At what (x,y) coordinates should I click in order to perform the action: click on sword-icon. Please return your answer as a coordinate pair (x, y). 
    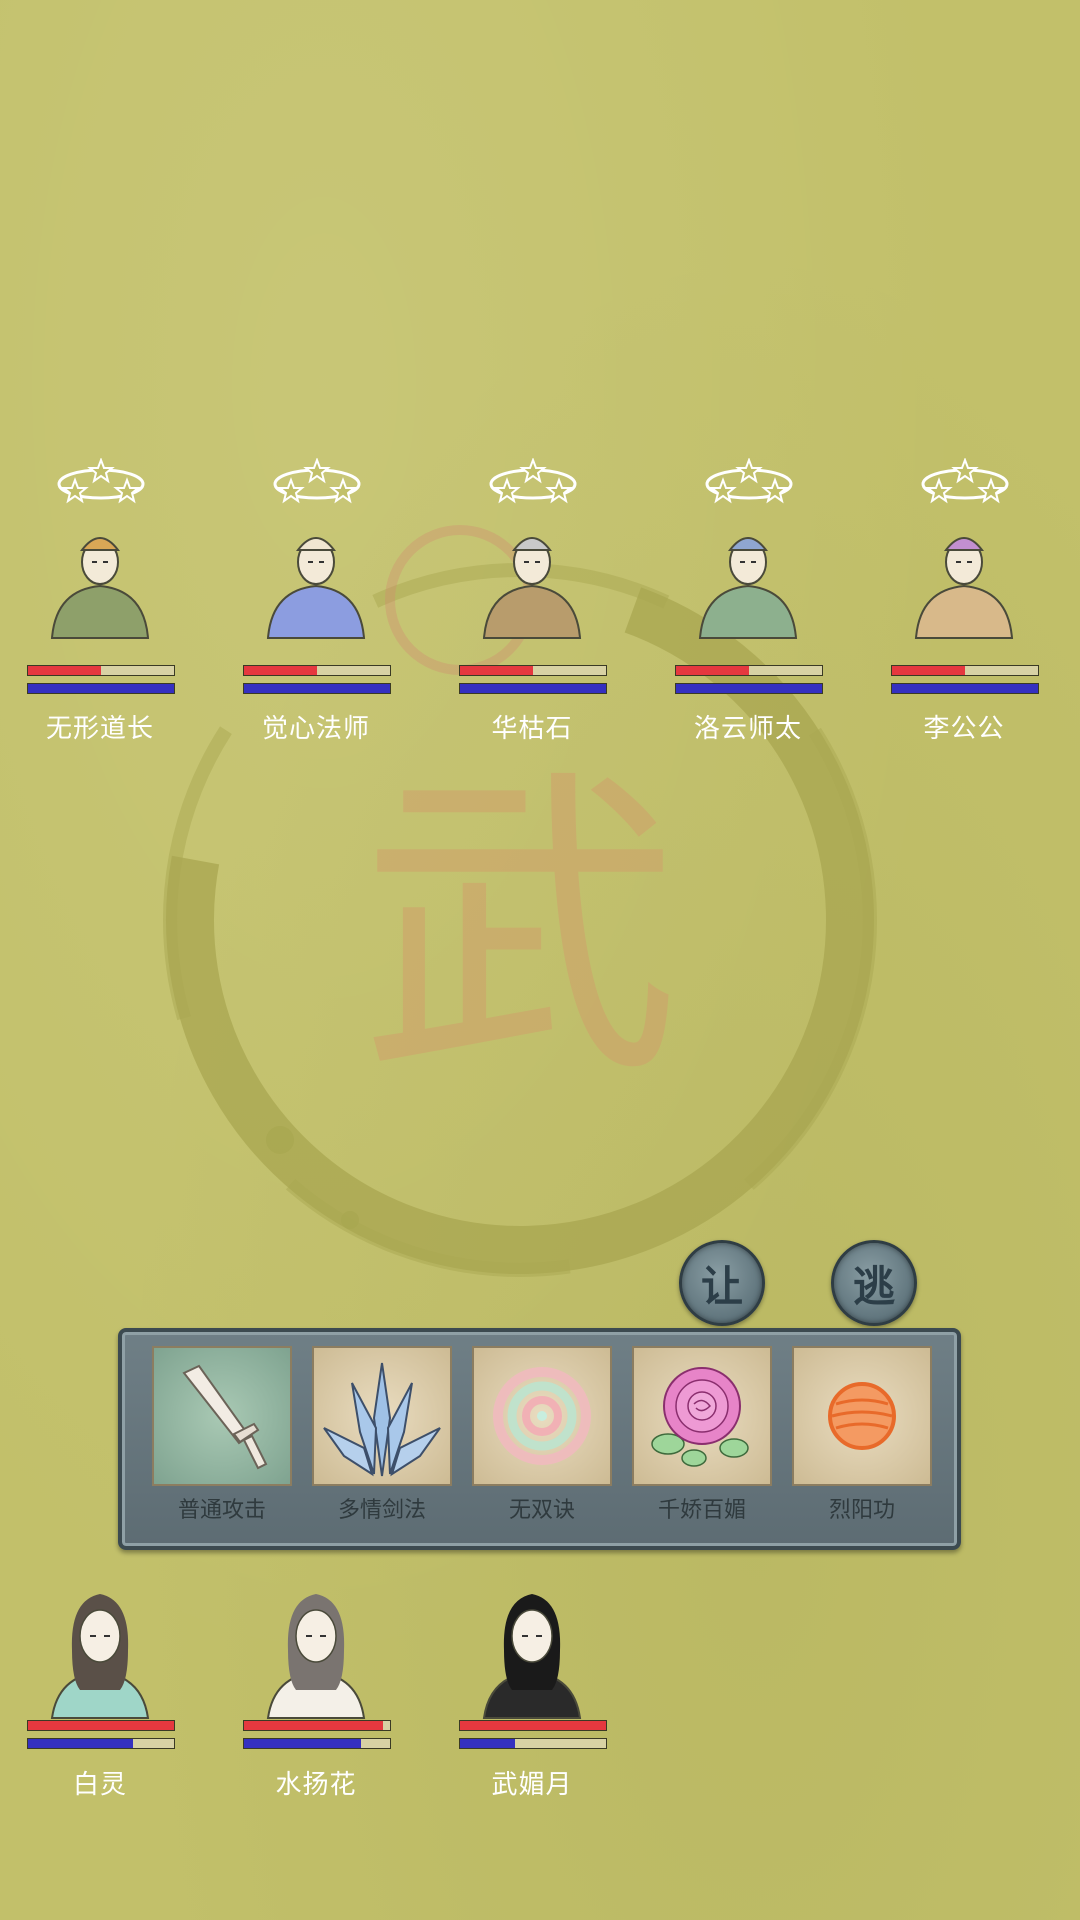
    Looking at the image, I should click on (225, 1417).